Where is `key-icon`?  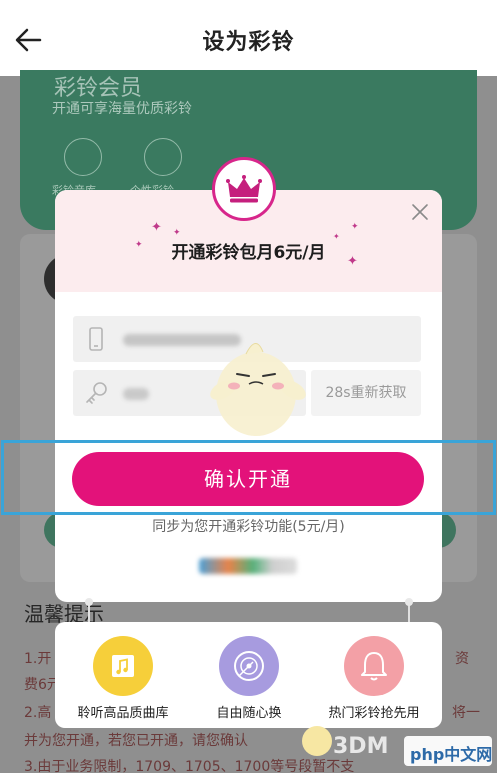
key-icon is located at coordinates (96, 393).